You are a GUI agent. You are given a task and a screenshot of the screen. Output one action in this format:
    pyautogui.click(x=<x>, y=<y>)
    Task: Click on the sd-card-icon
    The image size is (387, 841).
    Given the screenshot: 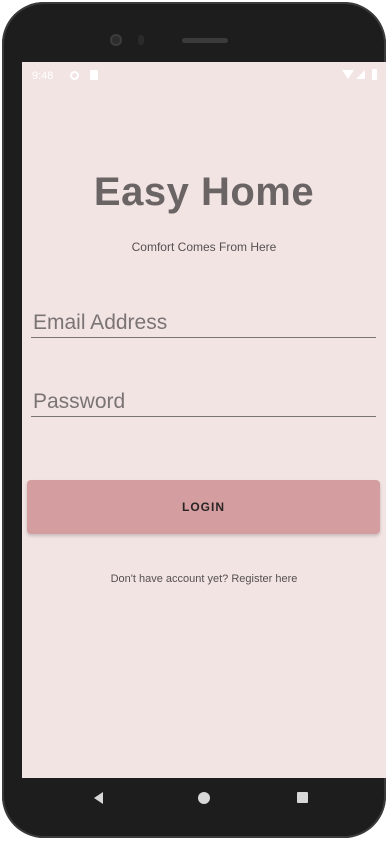 What is the action you would take?
    pyautogui.click(x=94, y=75)
    